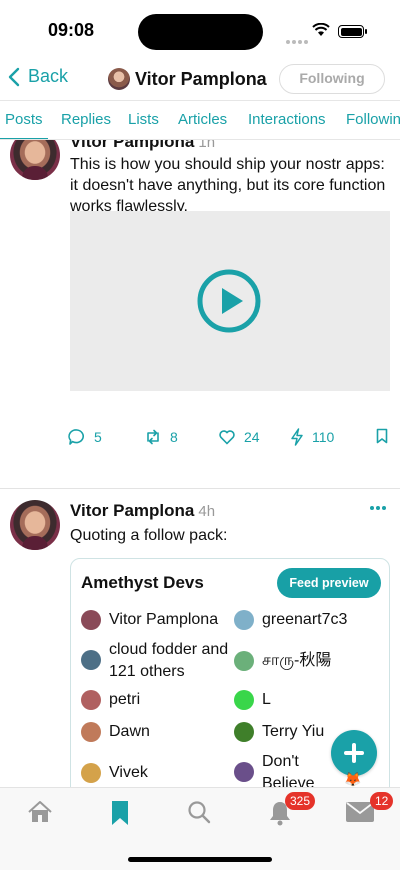  I want to click on messages-badge: 12, so click(382, 801).